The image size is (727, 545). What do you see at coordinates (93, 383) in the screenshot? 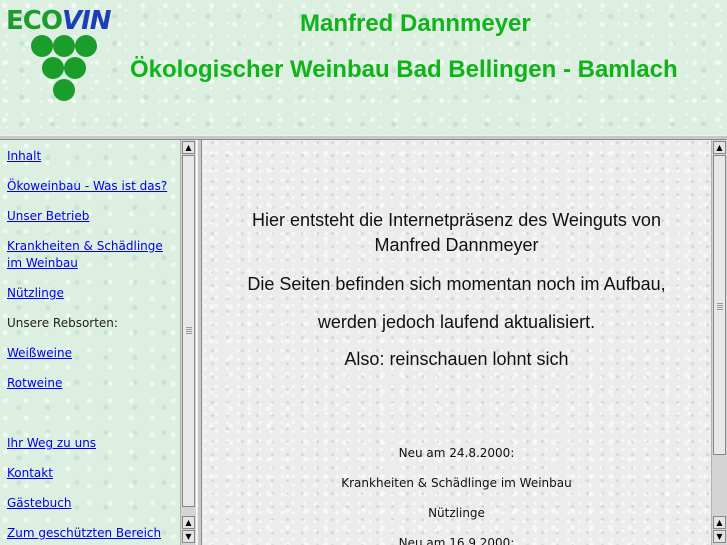
I see `nav-item-rotweine: Rotweine` at bounding box center [93, 383].